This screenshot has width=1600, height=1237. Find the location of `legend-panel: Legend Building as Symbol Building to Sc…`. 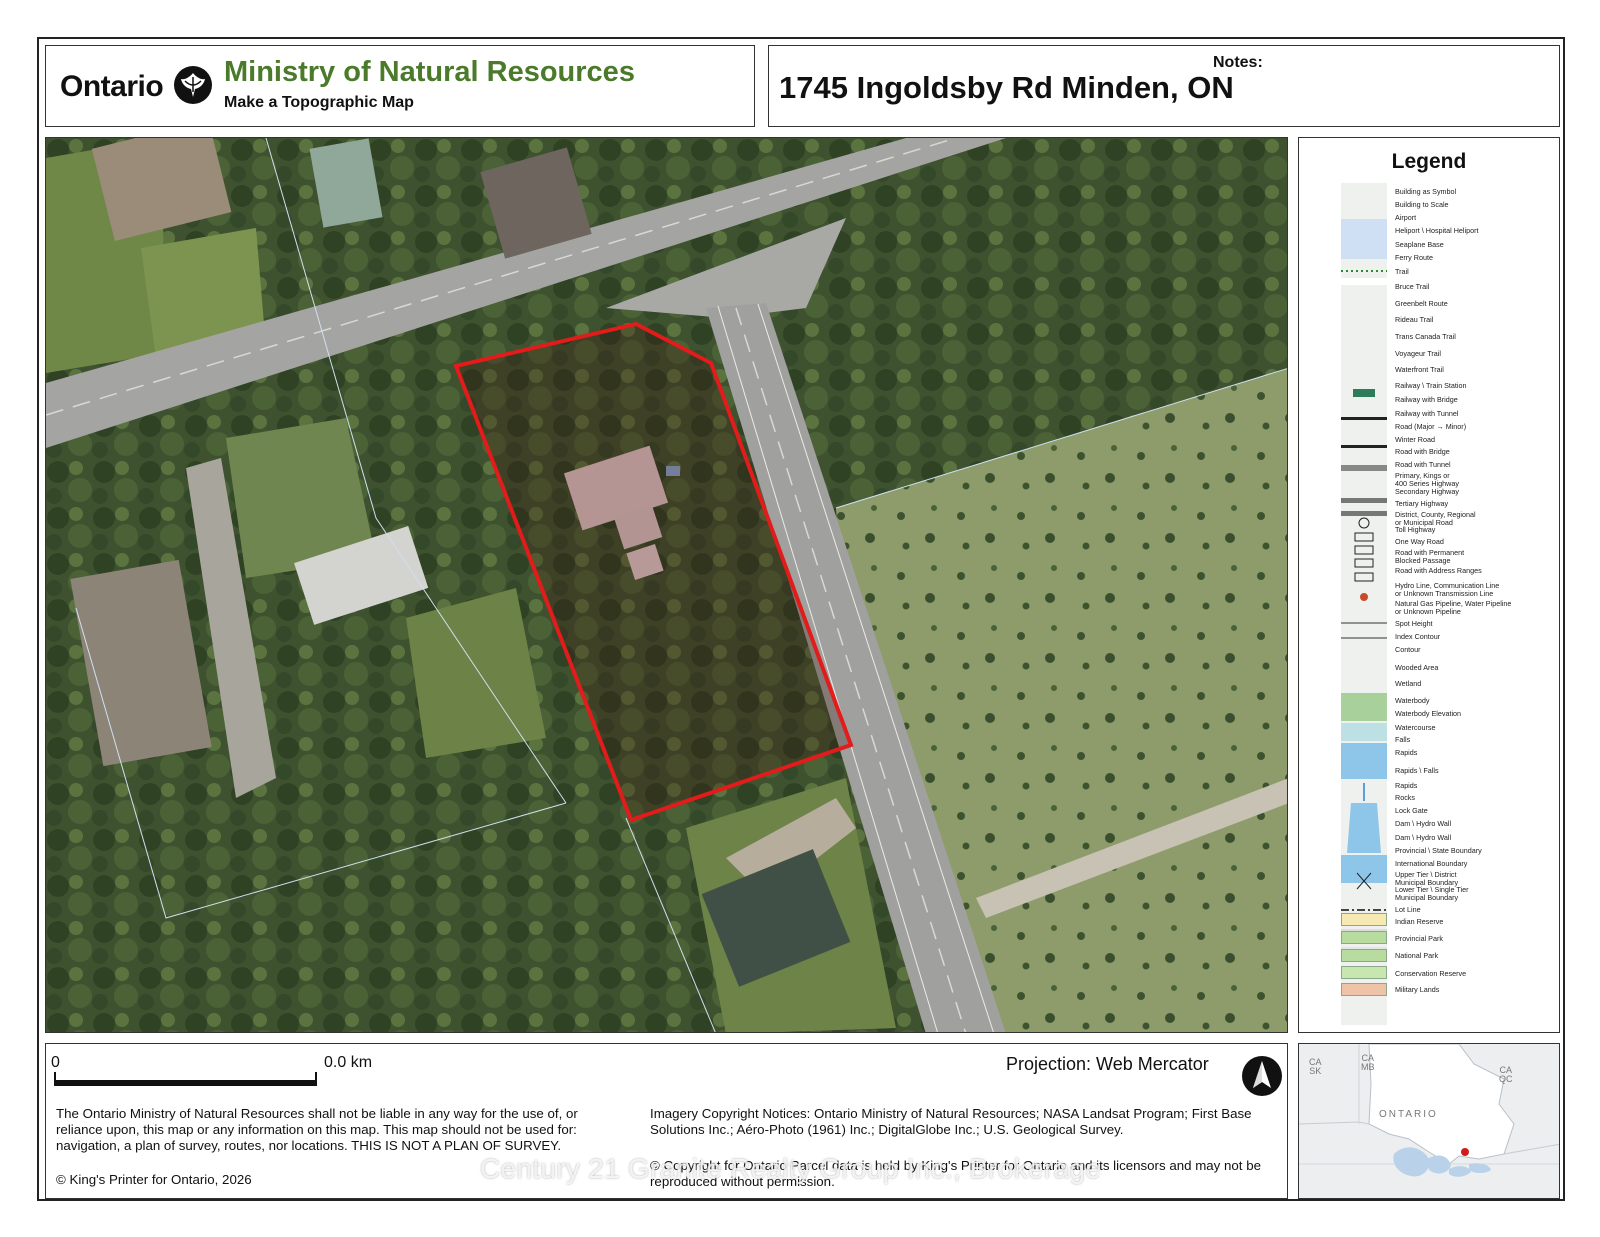

legend-panel: Legend Building as Symbol Building to Sc… is located at coordinates (1429, 585).